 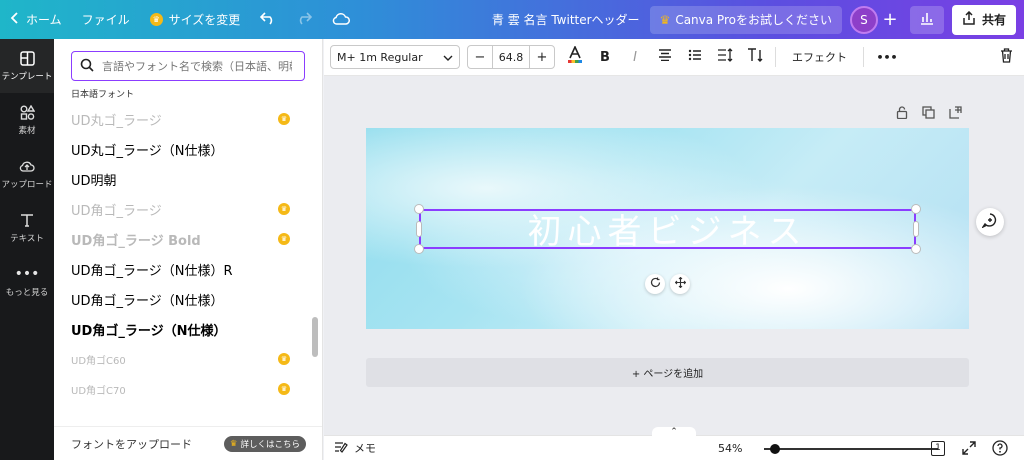 I want to click on comment-add-icon, so click(x=989, y=222).